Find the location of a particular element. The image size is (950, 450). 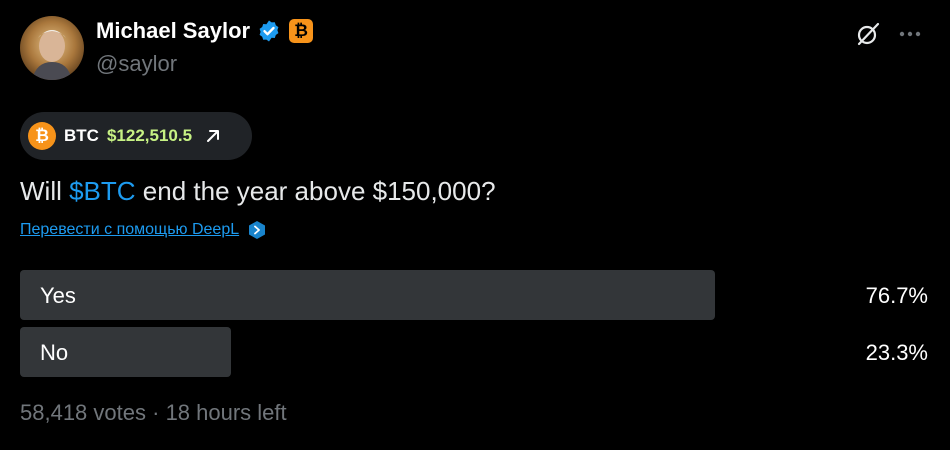

poll-option-label: No is located at coordinates (54, 352).